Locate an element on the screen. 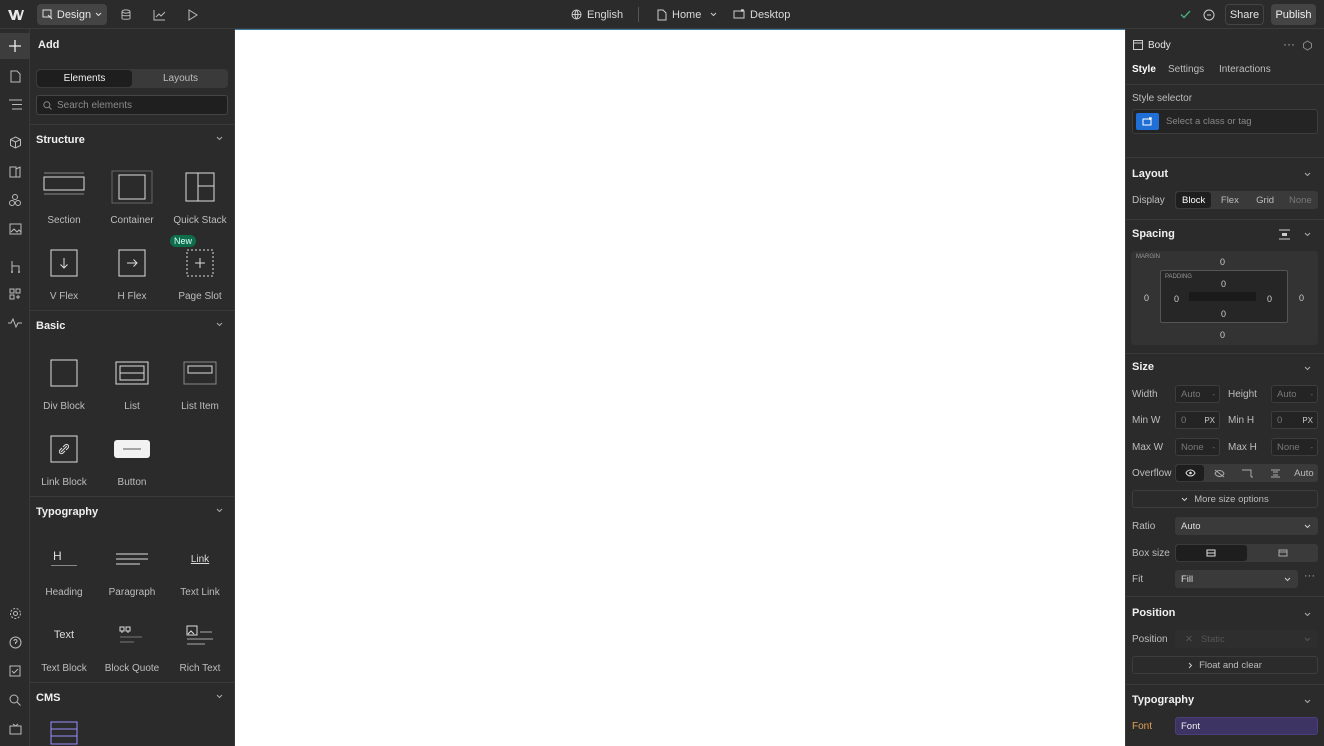 Image resolution: width=1324 pixels, height=746 pixels. element-text-block: Text Text Block is located at coordinates (64, 650).